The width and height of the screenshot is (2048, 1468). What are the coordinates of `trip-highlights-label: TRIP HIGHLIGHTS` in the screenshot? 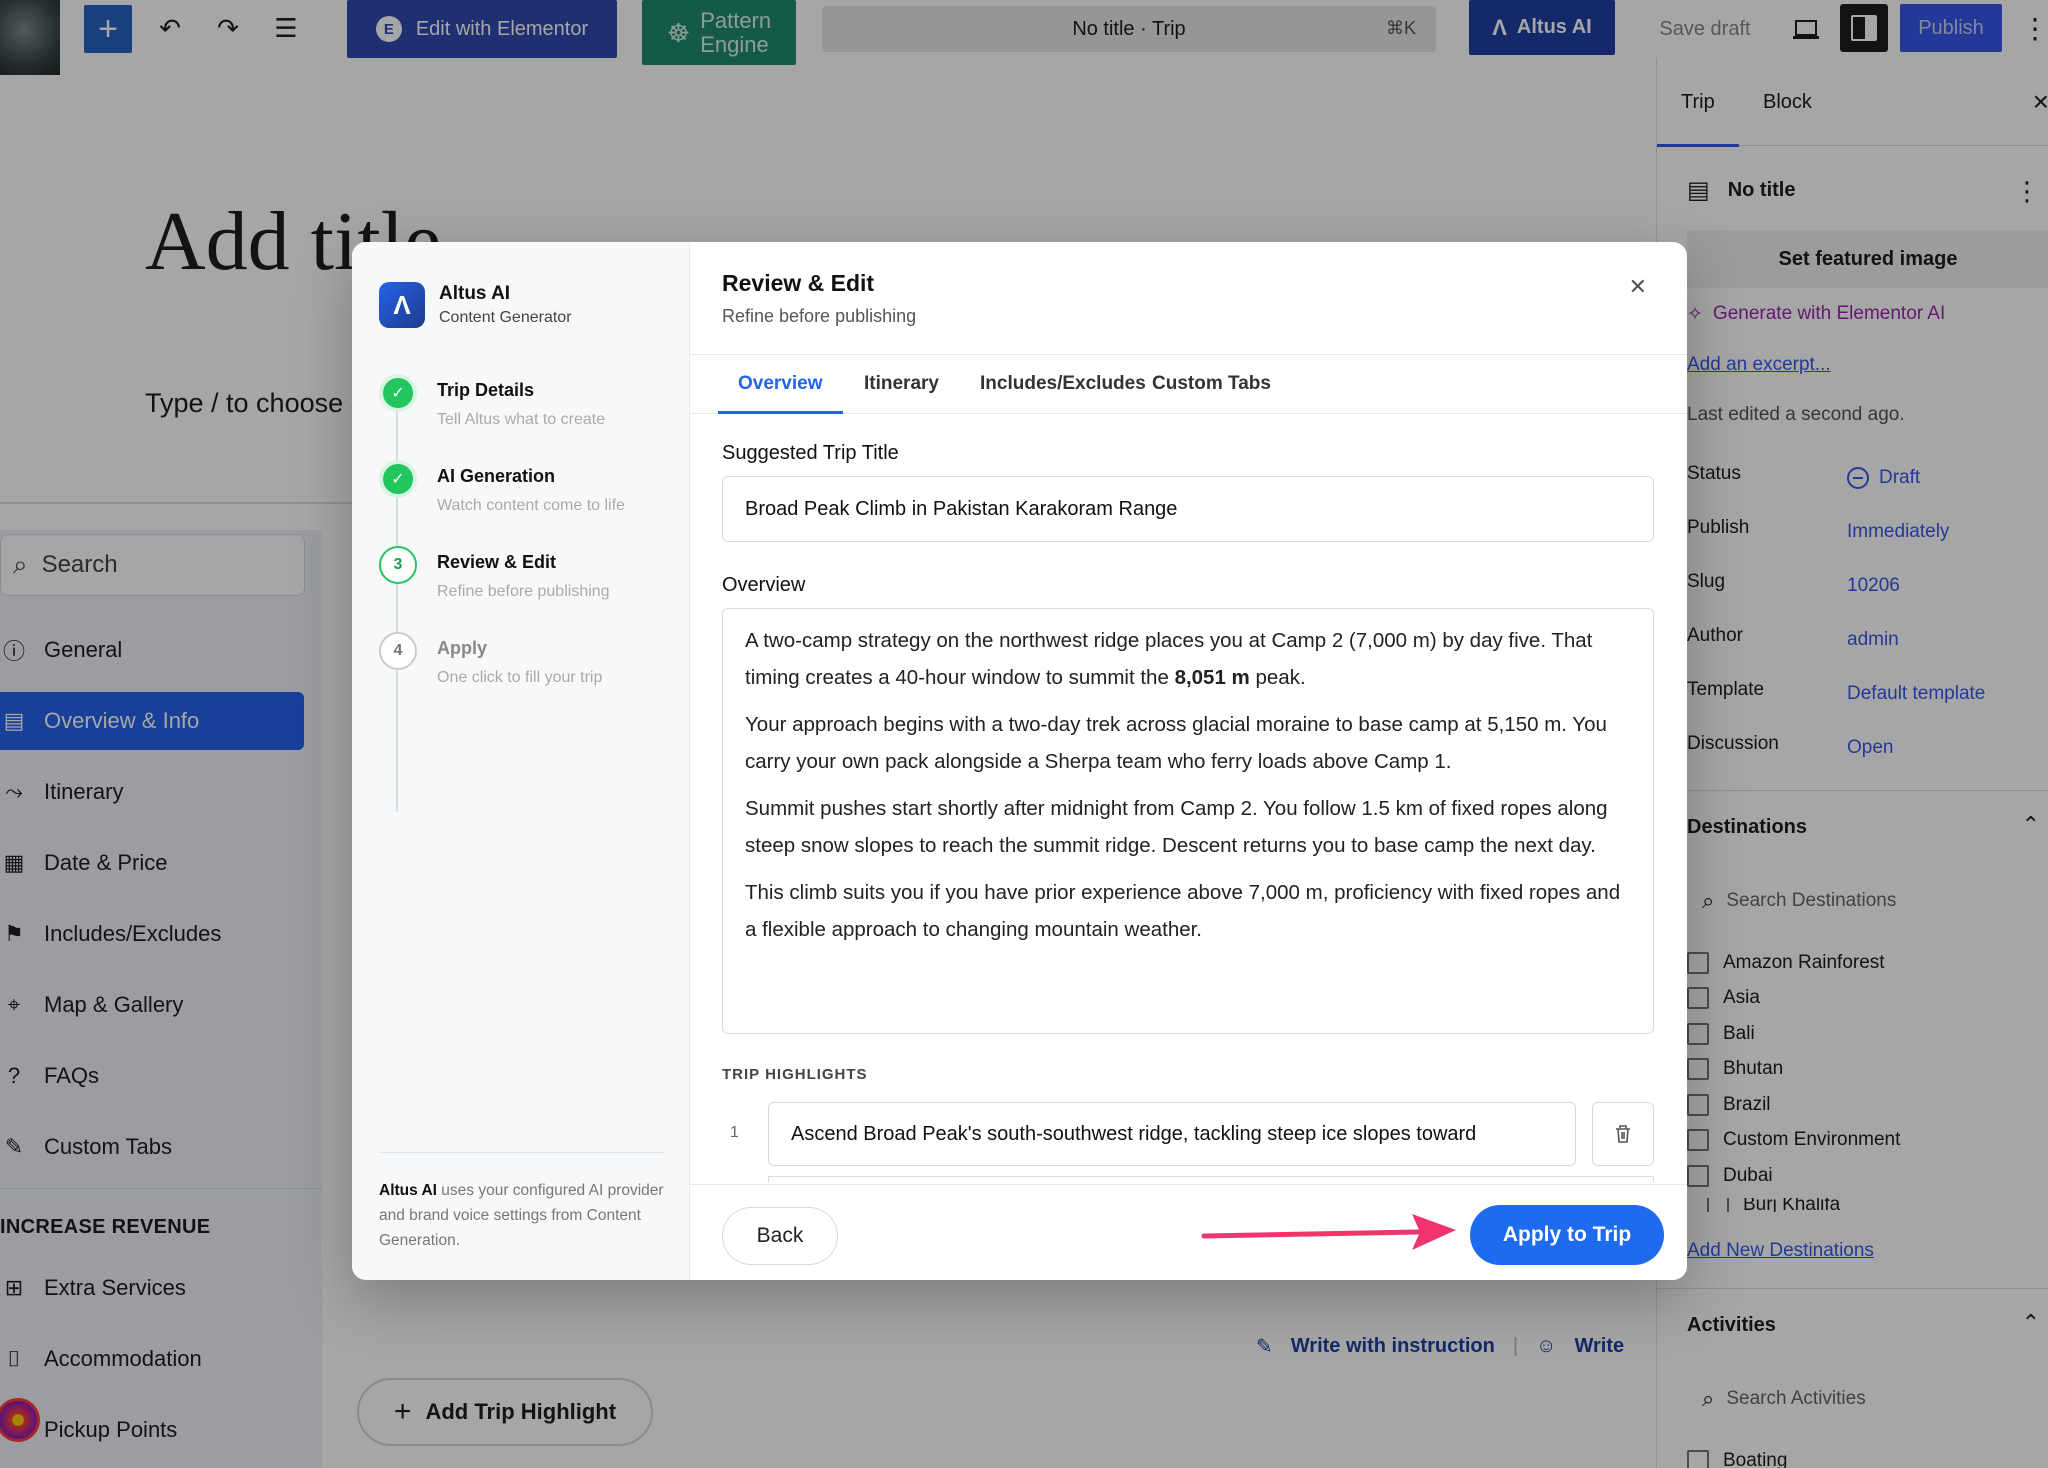 It's located at (795, 1074).